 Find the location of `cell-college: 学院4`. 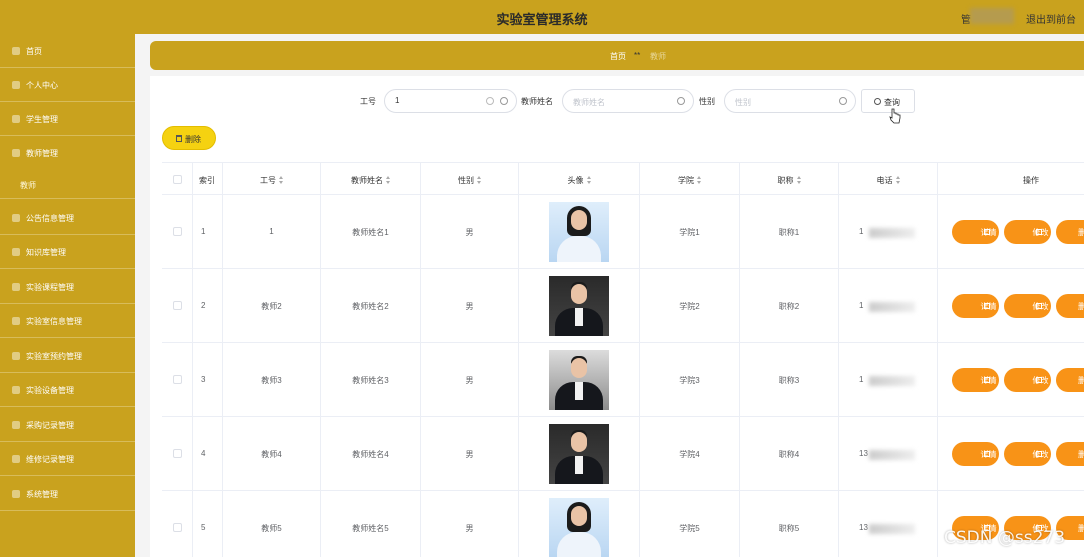

cell-college: 学院4 is located at coordinates (689, 454).